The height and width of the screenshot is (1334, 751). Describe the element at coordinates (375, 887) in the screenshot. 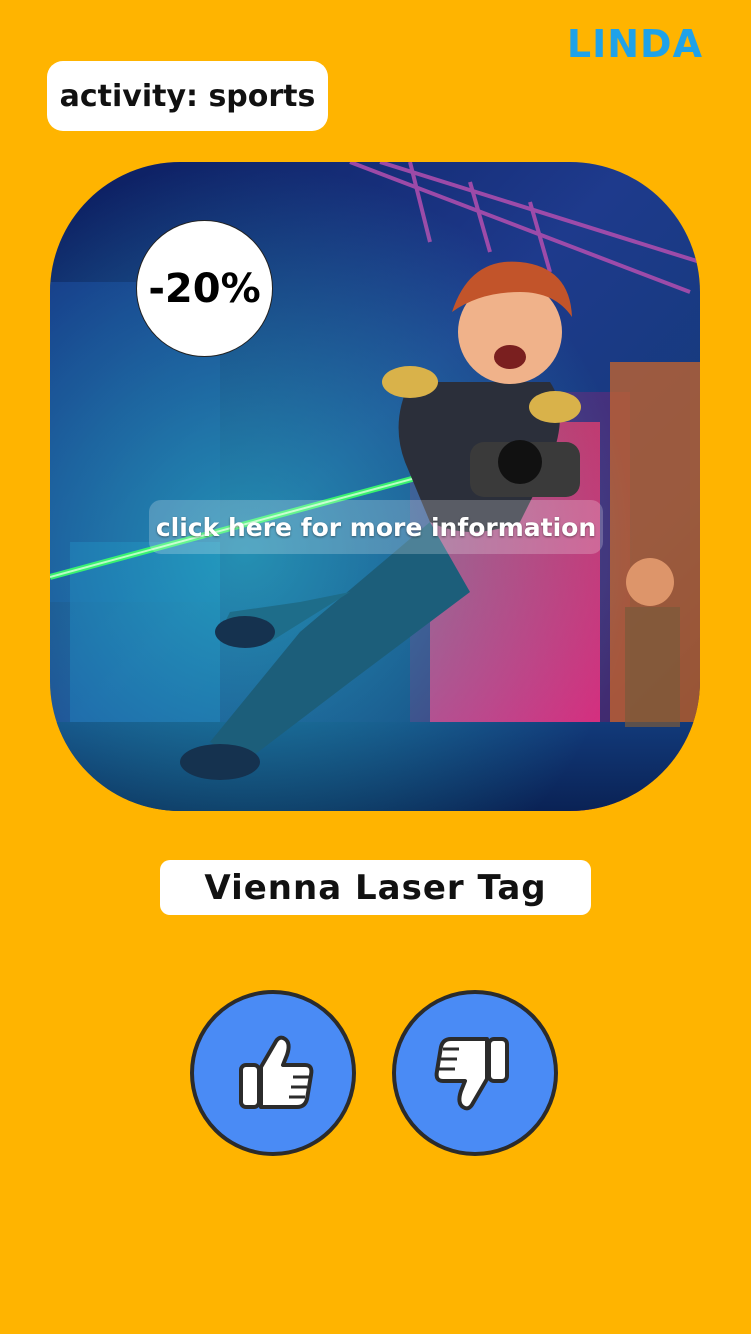

I see `activity-title: Vienna Laser Tag` at that location.